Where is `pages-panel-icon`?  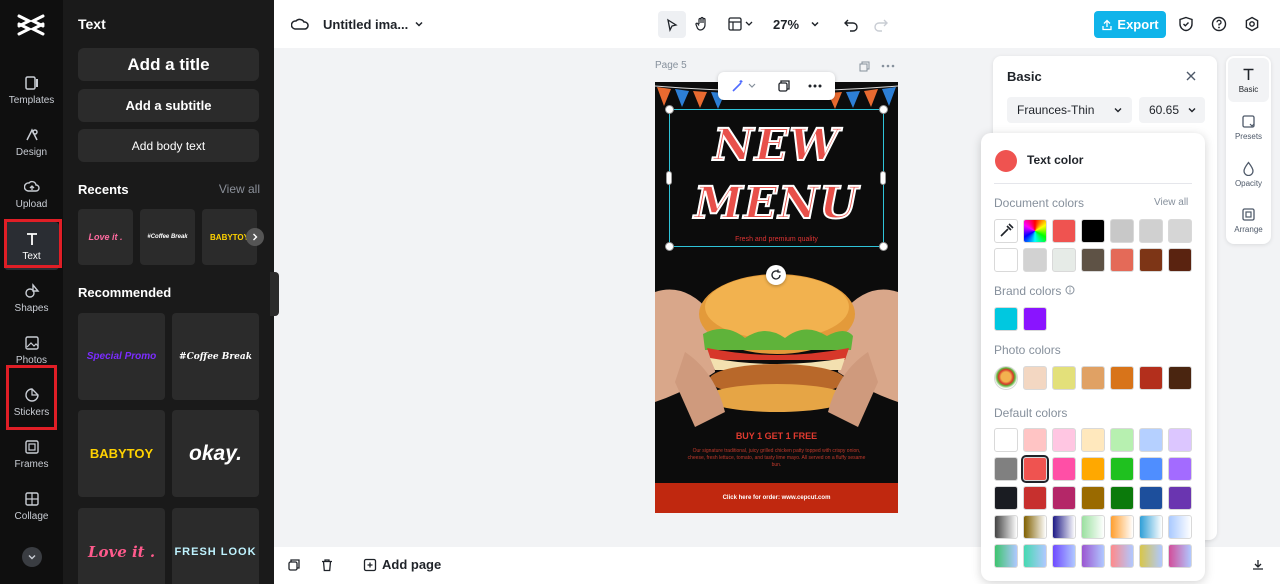 pages-panel-icon is located at coordinates (1258, 565).